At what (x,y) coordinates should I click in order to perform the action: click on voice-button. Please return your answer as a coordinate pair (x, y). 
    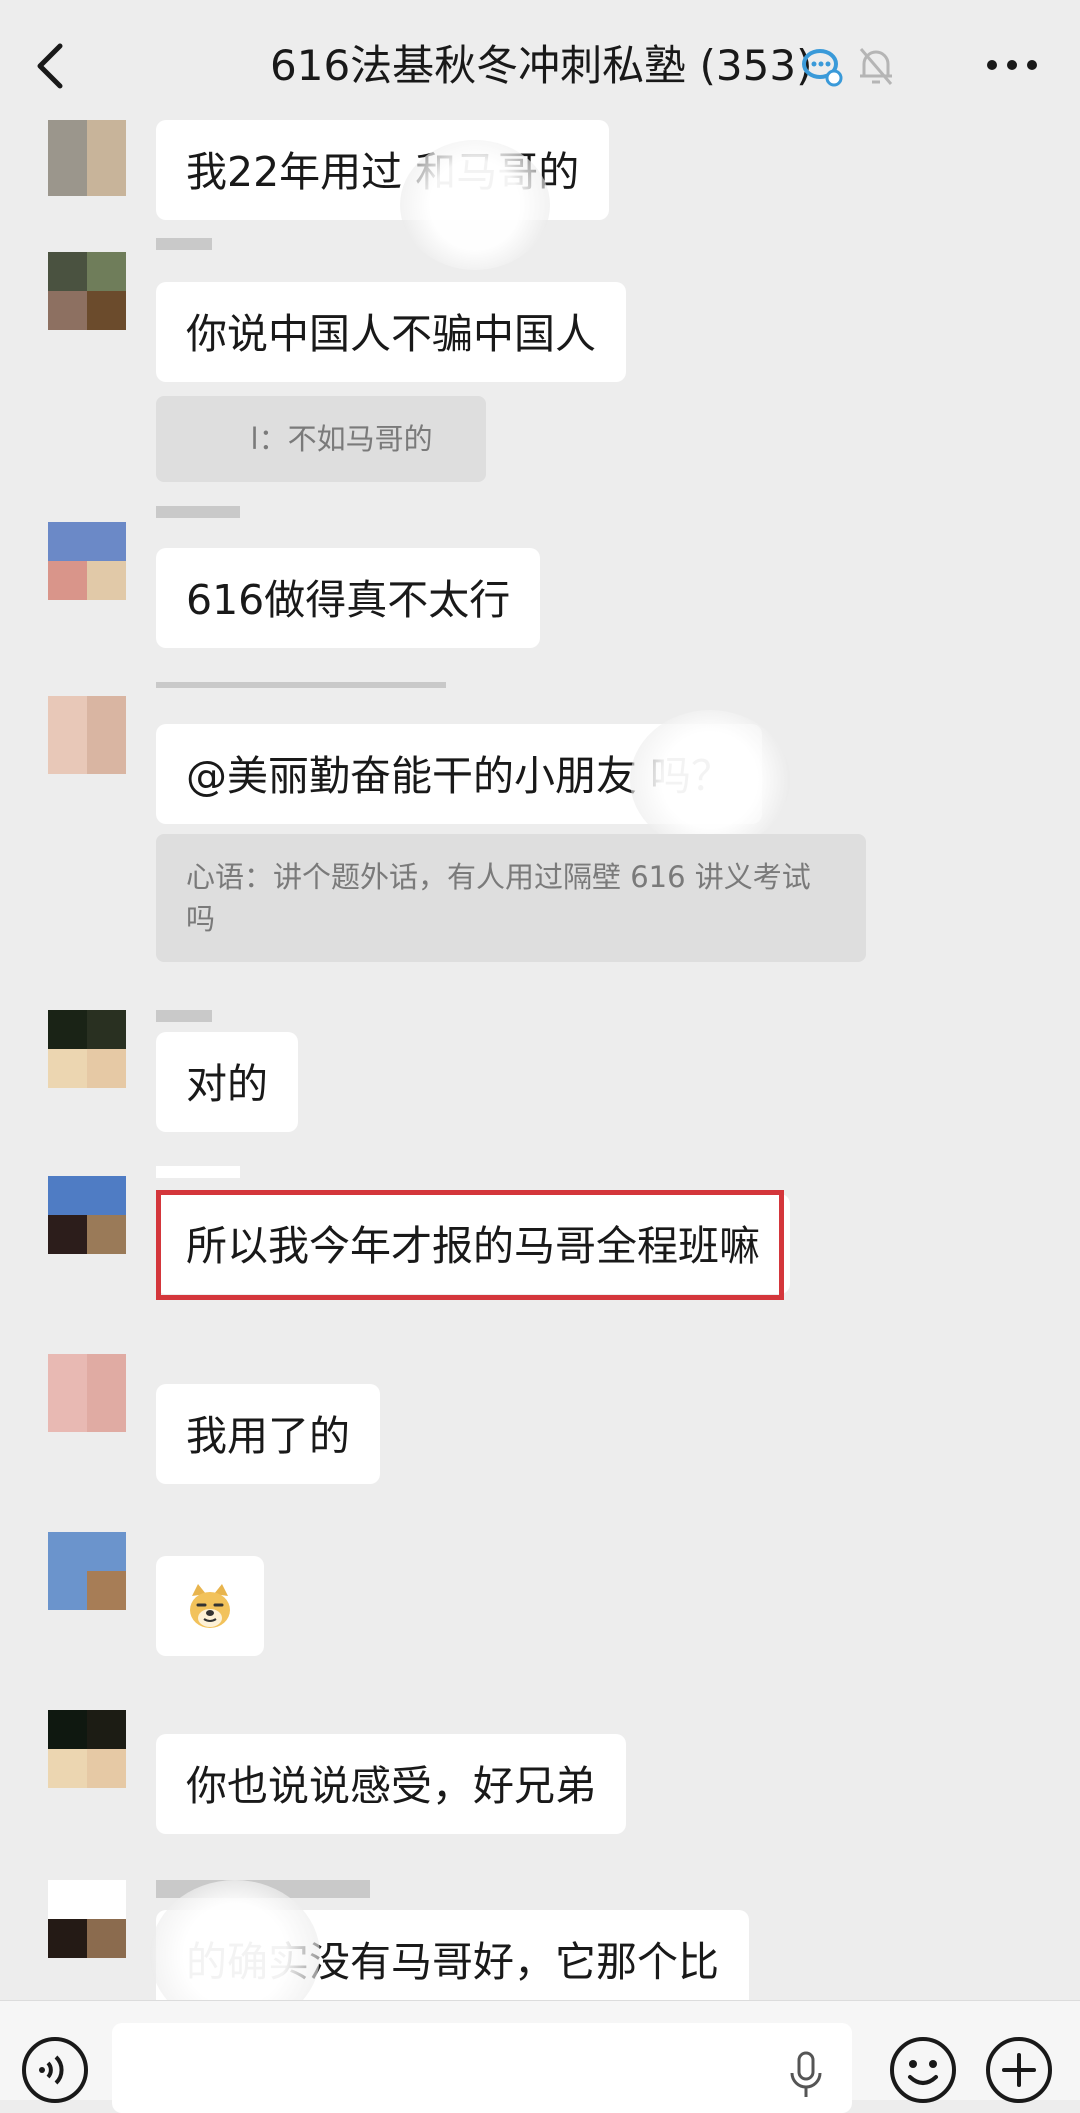
    Looking at the image, I should click on (55, 2070).